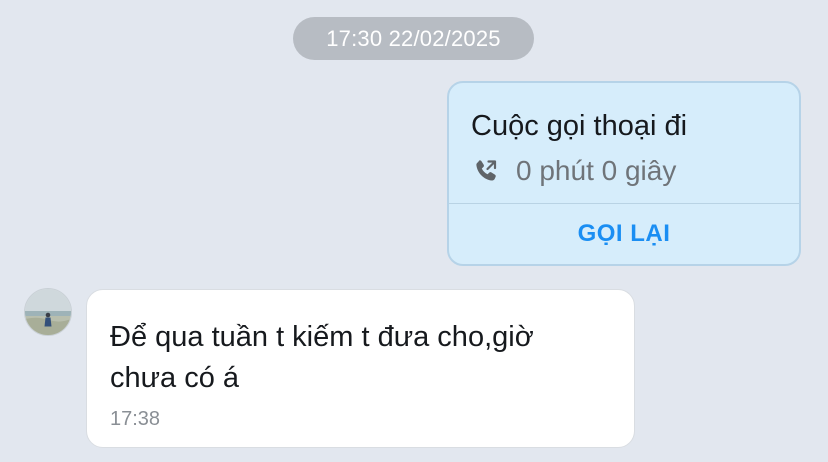 Image resolution: width=828 pixels, height=462 pixels. Describe the element at coordinates (48, 312) in the screenshot. I see `avatar` at that location.